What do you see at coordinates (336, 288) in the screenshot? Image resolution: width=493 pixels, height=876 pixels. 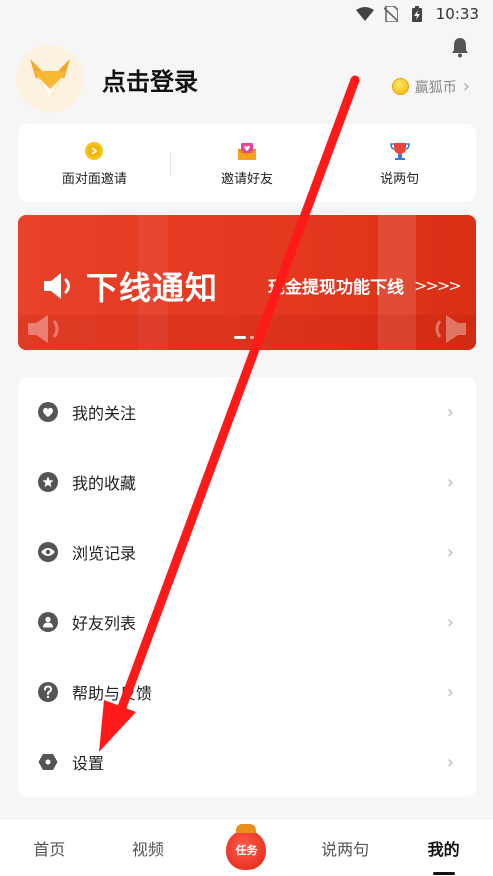 I see `banner-subtitle-text: 现金提现功能下线` at bounding box center [336, 288].